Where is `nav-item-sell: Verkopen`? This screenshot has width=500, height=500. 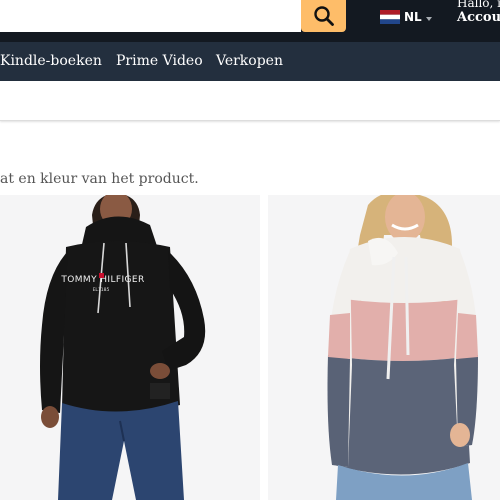 nav-item-sell: Verkopen is located at coordinates (249, 61).